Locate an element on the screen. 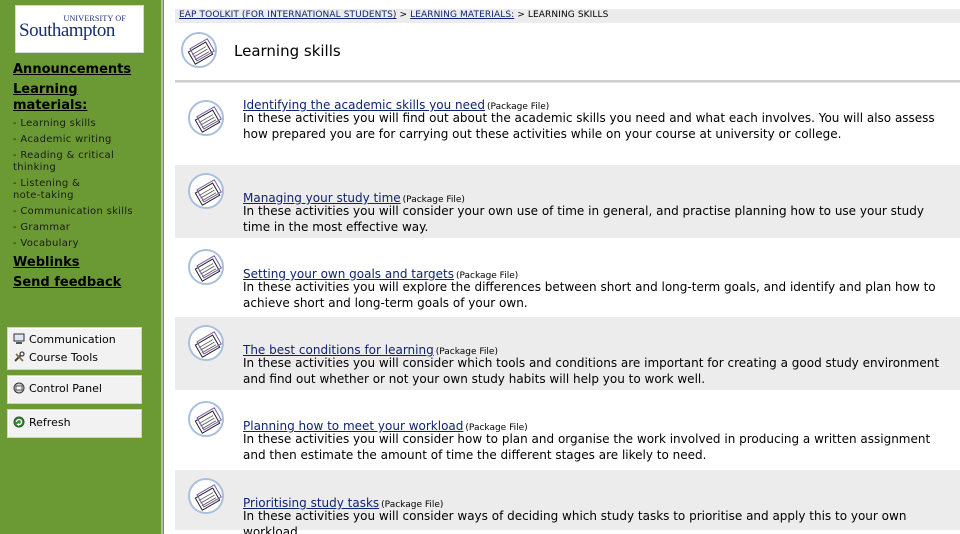 The height and width of the screenshot is (534, 960). nav-communication-skills: - Communication skills is located at coordinates (83, 212).